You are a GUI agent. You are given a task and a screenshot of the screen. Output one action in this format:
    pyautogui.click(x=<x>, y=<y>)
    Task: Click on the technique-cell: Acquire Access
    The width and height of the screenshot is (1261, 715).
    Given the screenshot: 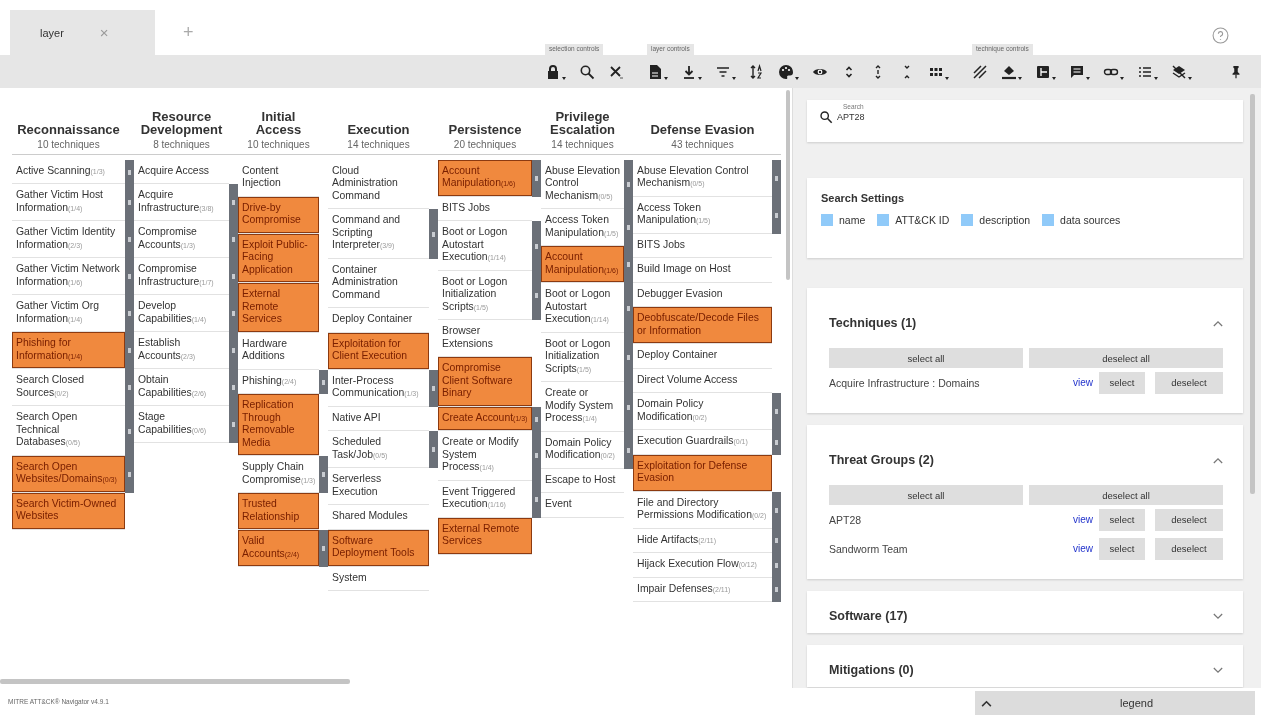 What is the action you would take?
    pyautogui.click(x=181, y=172)
    